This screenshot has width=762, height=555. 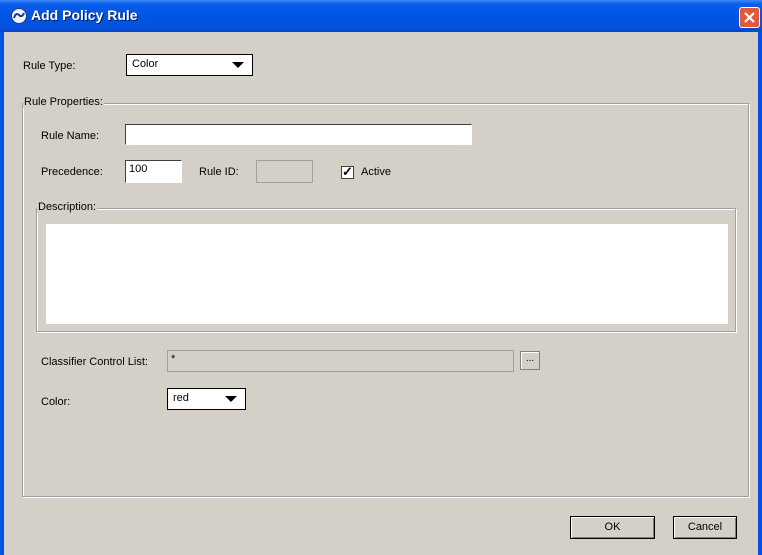 What do you see at coordinates (145, 64) in the screenshot?
I see `rule-type-value: Color` at bounding box center [145, 64].